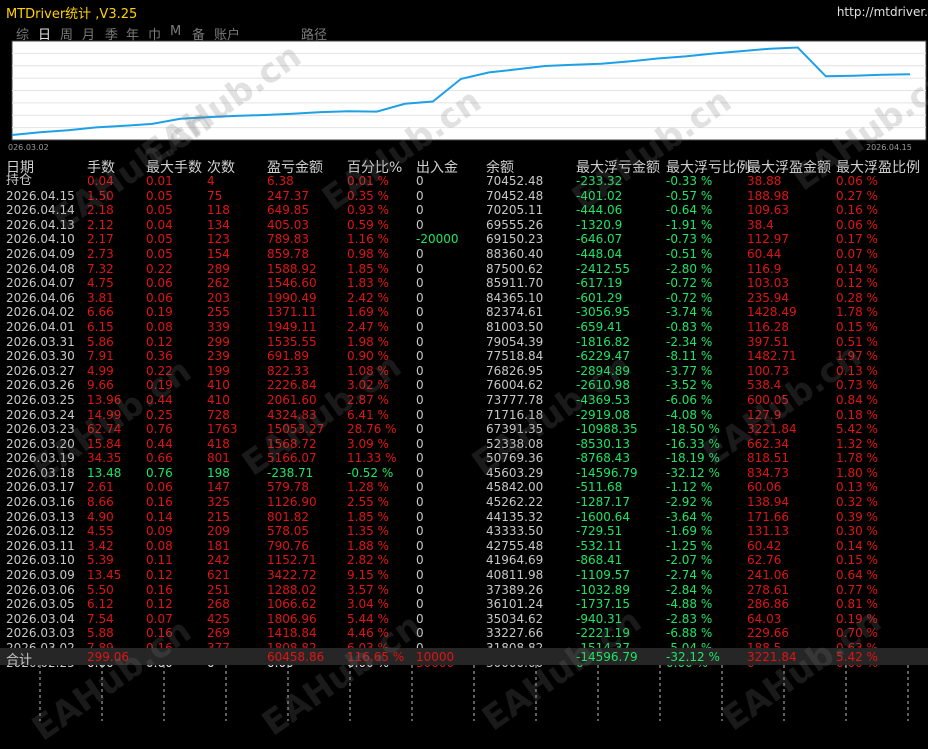 The width and height of the screenshot is (928, 749). What do you see at coordinates (175, 31) in the screenshot?
I see `tab-7: M` at bounding box center [175, 31].